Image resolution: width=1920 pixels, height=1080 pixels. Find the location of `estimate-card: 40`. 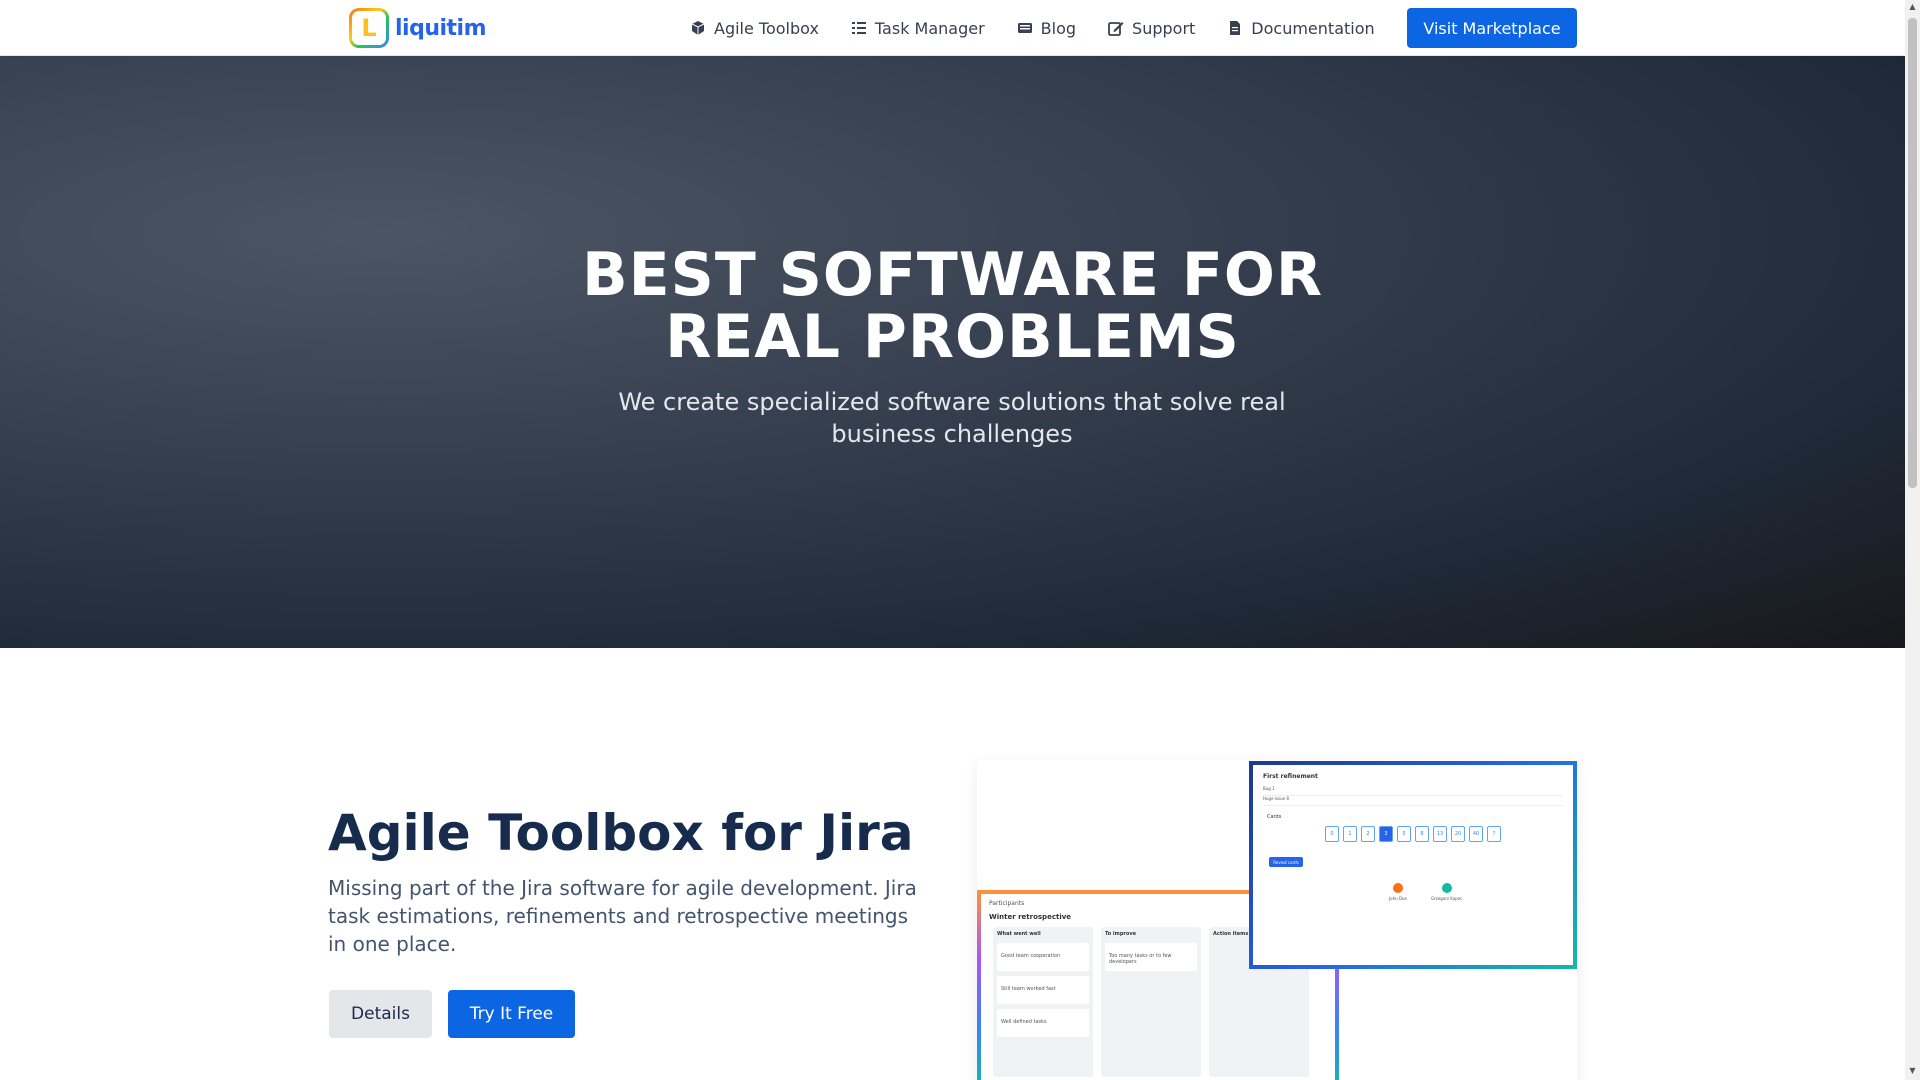

estimate-card: 40 is located at coordinates (1476, 834).